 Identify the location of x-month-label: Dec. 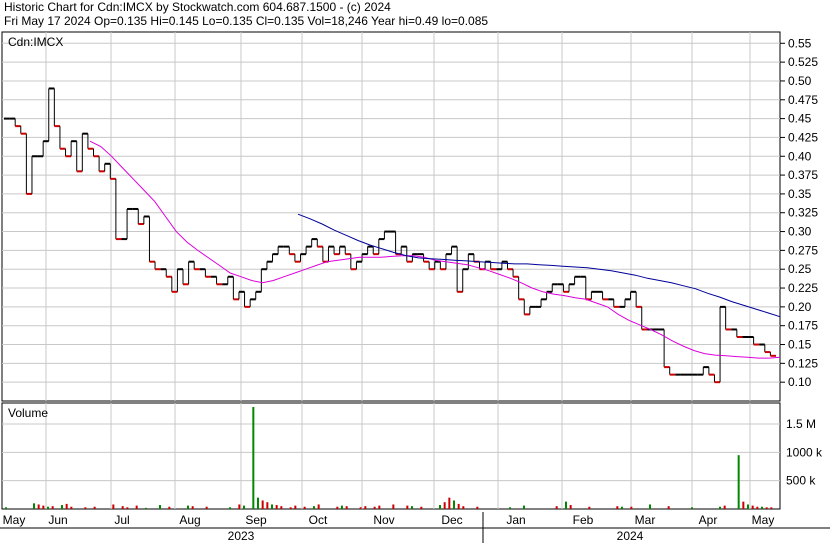
(451, 520).